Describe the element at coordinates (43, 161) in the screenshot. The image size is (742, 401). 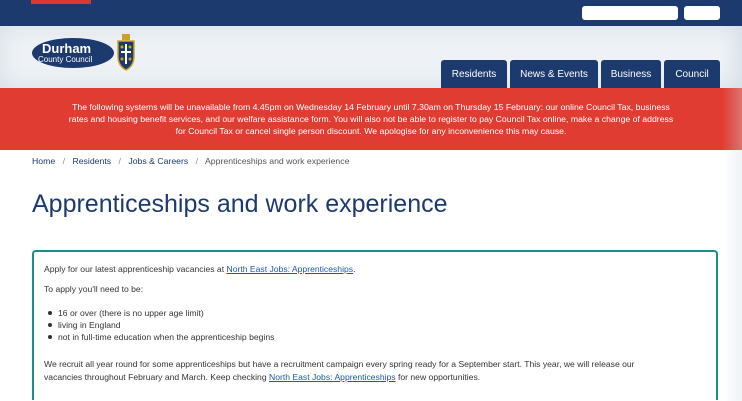
I see `breadcrumb-home: Home` at that location.